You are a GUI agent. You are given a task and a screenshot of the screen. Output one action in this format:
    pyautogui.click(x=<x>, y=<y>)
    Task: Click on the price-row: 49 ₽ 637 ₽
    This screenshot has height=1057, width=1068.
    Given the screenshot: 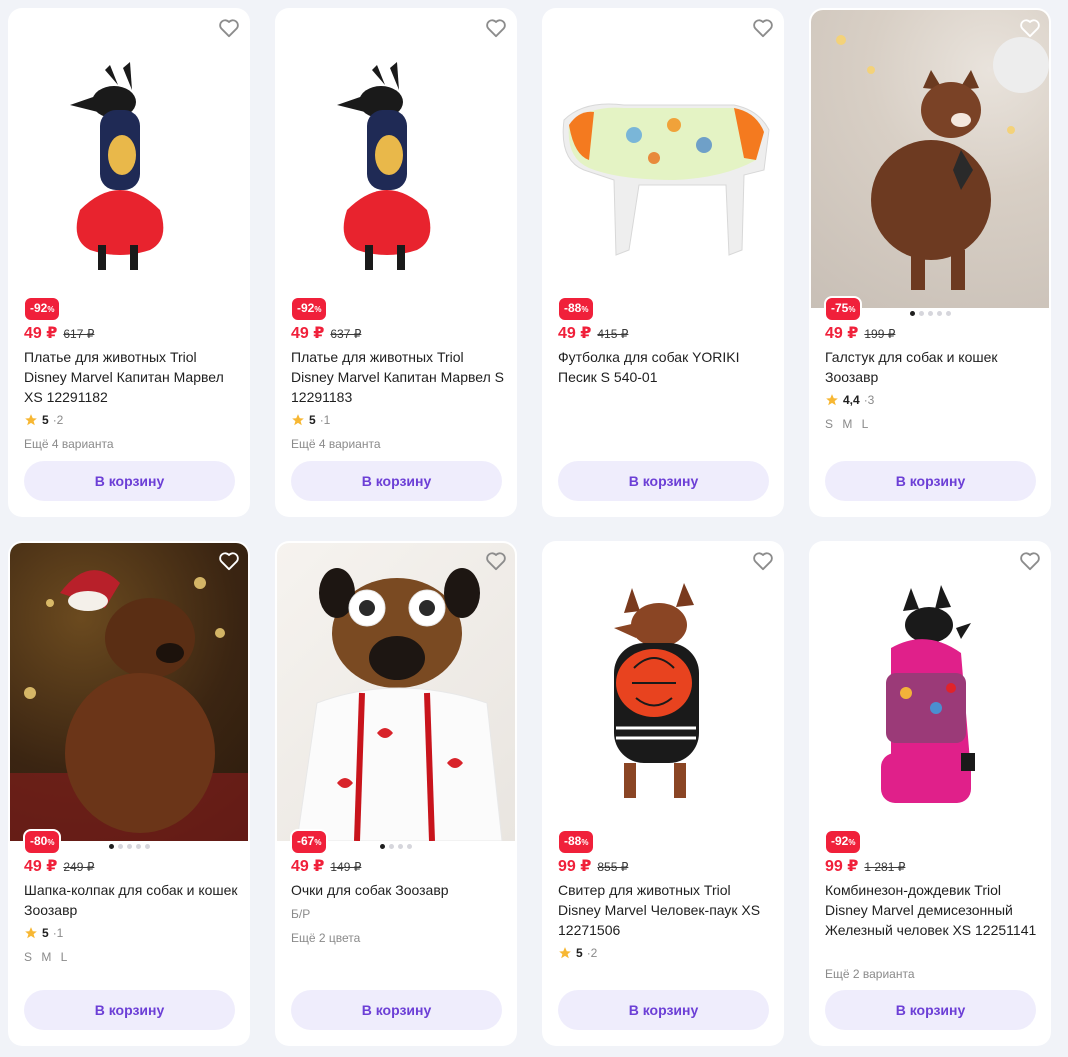 What is the action you would take?
    pyautogui.click(x=326, y=333)
    